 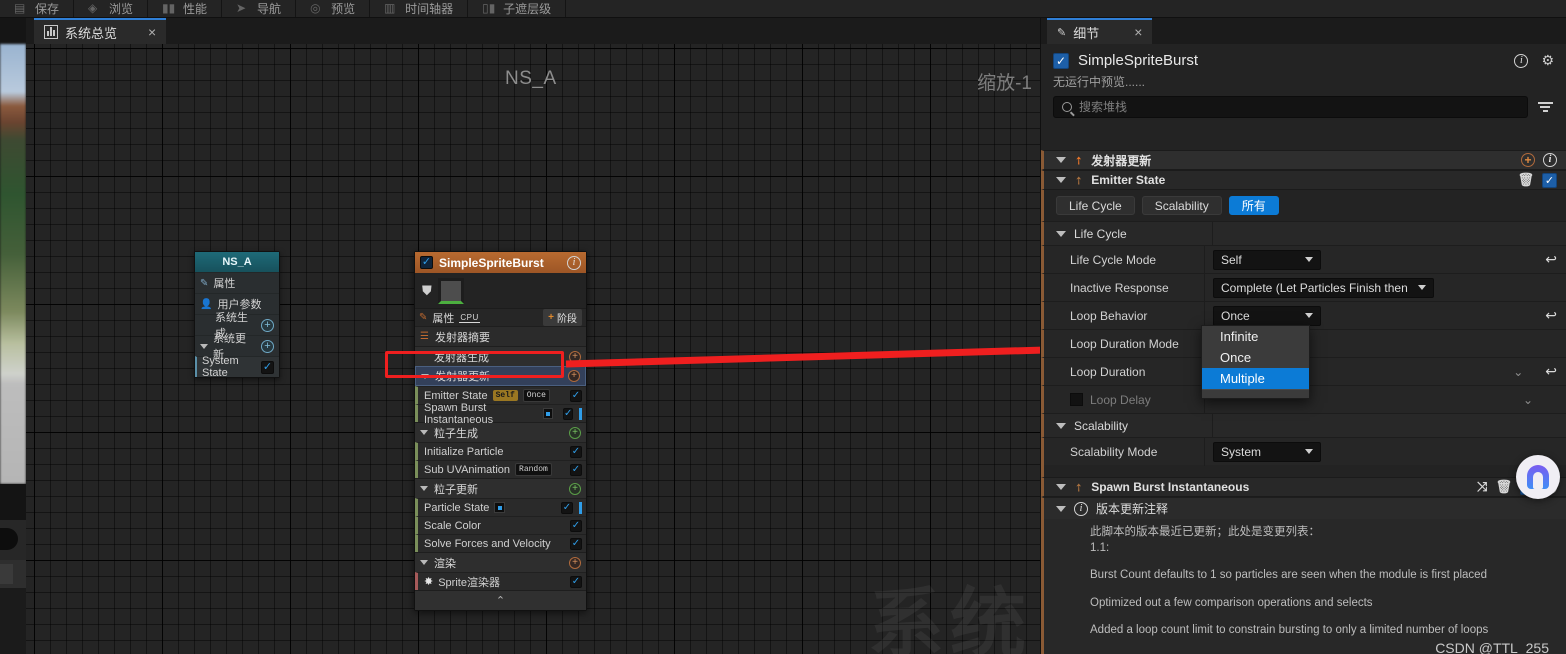 I want to click on group-header-spawn-burst-instantaneous: ➚ Spawn Burst Instantaneous ⤨ 🗑 ✓ i, so click(x=1303, y=487).